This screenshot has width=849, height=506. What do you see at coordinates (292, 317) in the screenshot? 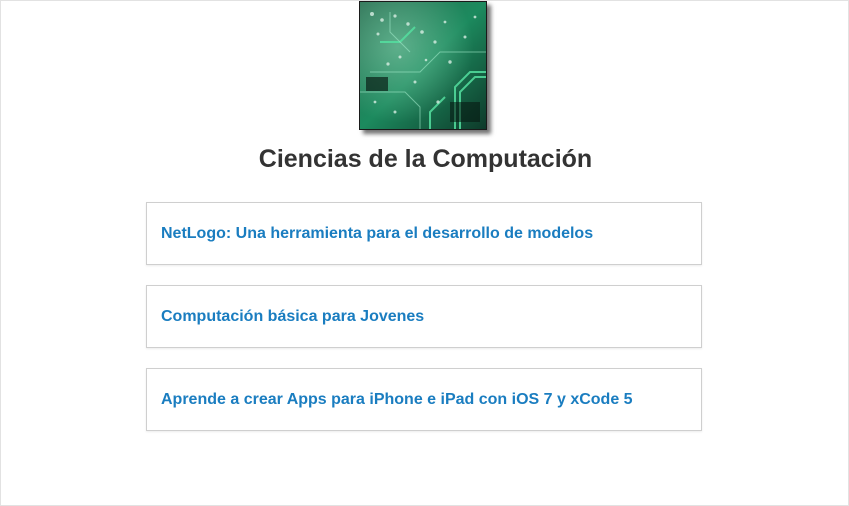
I see `course-link-computacion-basica: Computación básica para Jovenes` at bounding box center [292, 317].